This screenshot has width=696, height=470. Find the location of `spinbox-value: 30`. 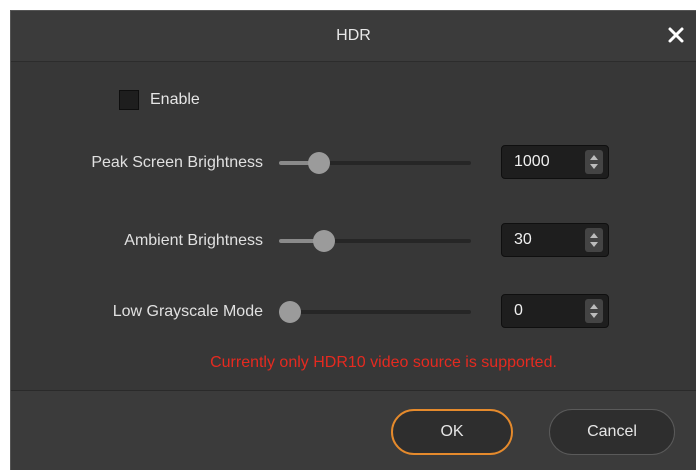

spinbox-value: 30 is located at coordinates (523, 239).